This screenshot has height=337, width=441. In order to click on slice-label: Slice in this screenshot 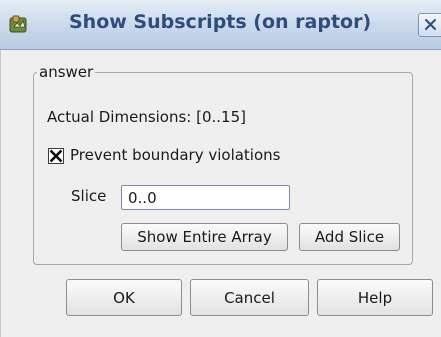, I will do `click(89, 196)`.